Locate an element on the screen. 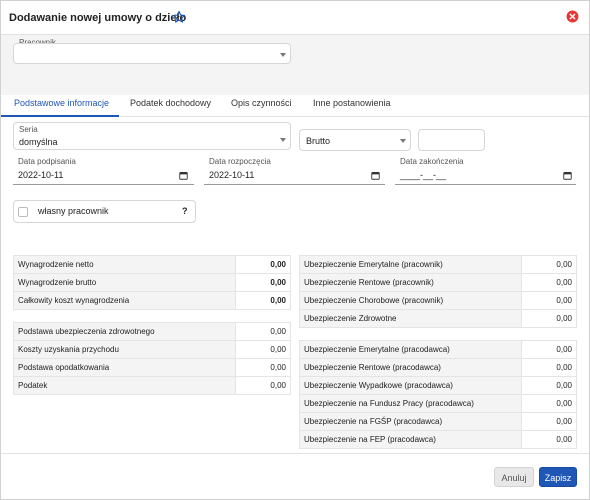 The height and width of the screenshot is (500, 590). row-label: Podatek is located at coordinates (124, 385).